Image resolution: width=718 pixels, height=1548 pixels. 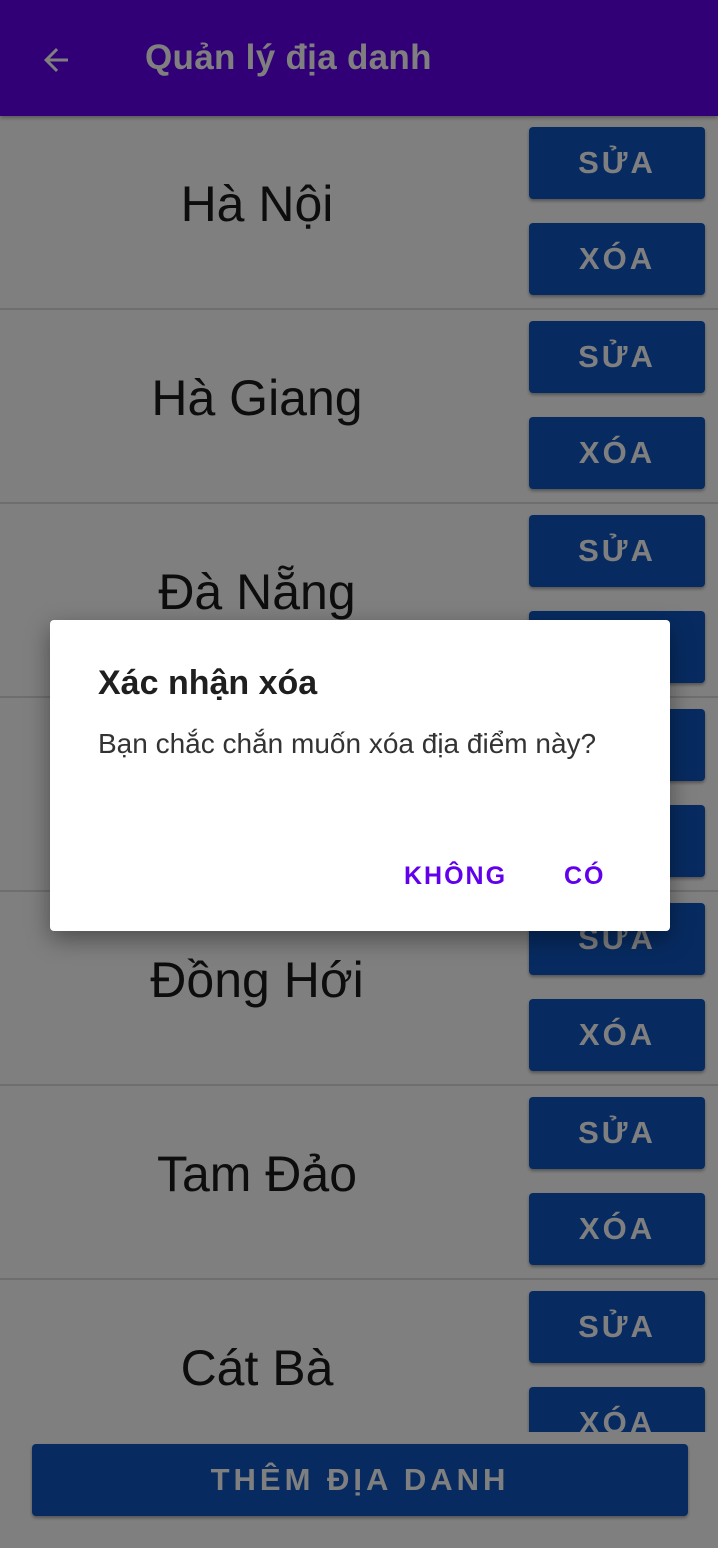 I want to click on dialog-title: Xác nhận xóa, so click(x=208, y=683).